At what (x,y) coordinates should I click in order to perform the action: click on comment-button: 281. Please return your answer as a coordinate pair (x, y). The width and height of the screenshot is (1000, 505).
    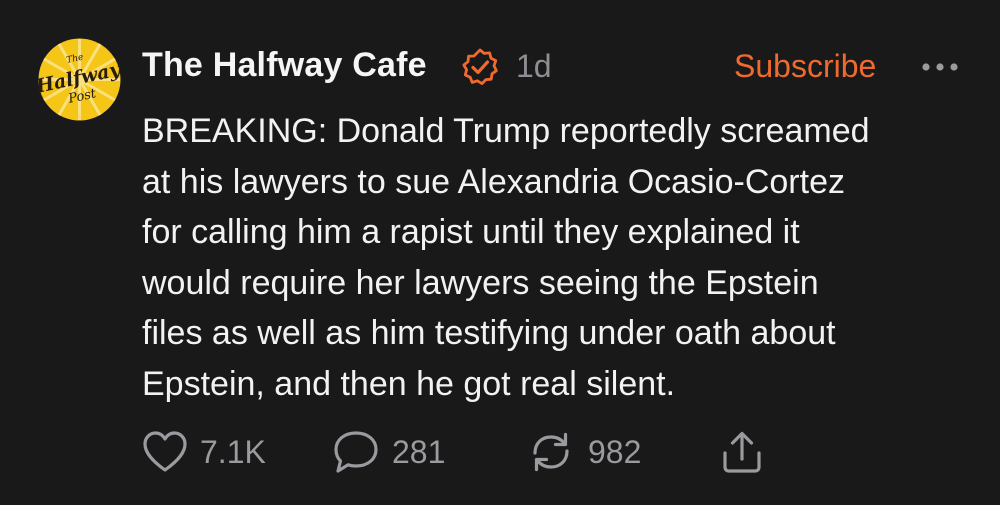
    Looking at the image, I should click on (388, 452).